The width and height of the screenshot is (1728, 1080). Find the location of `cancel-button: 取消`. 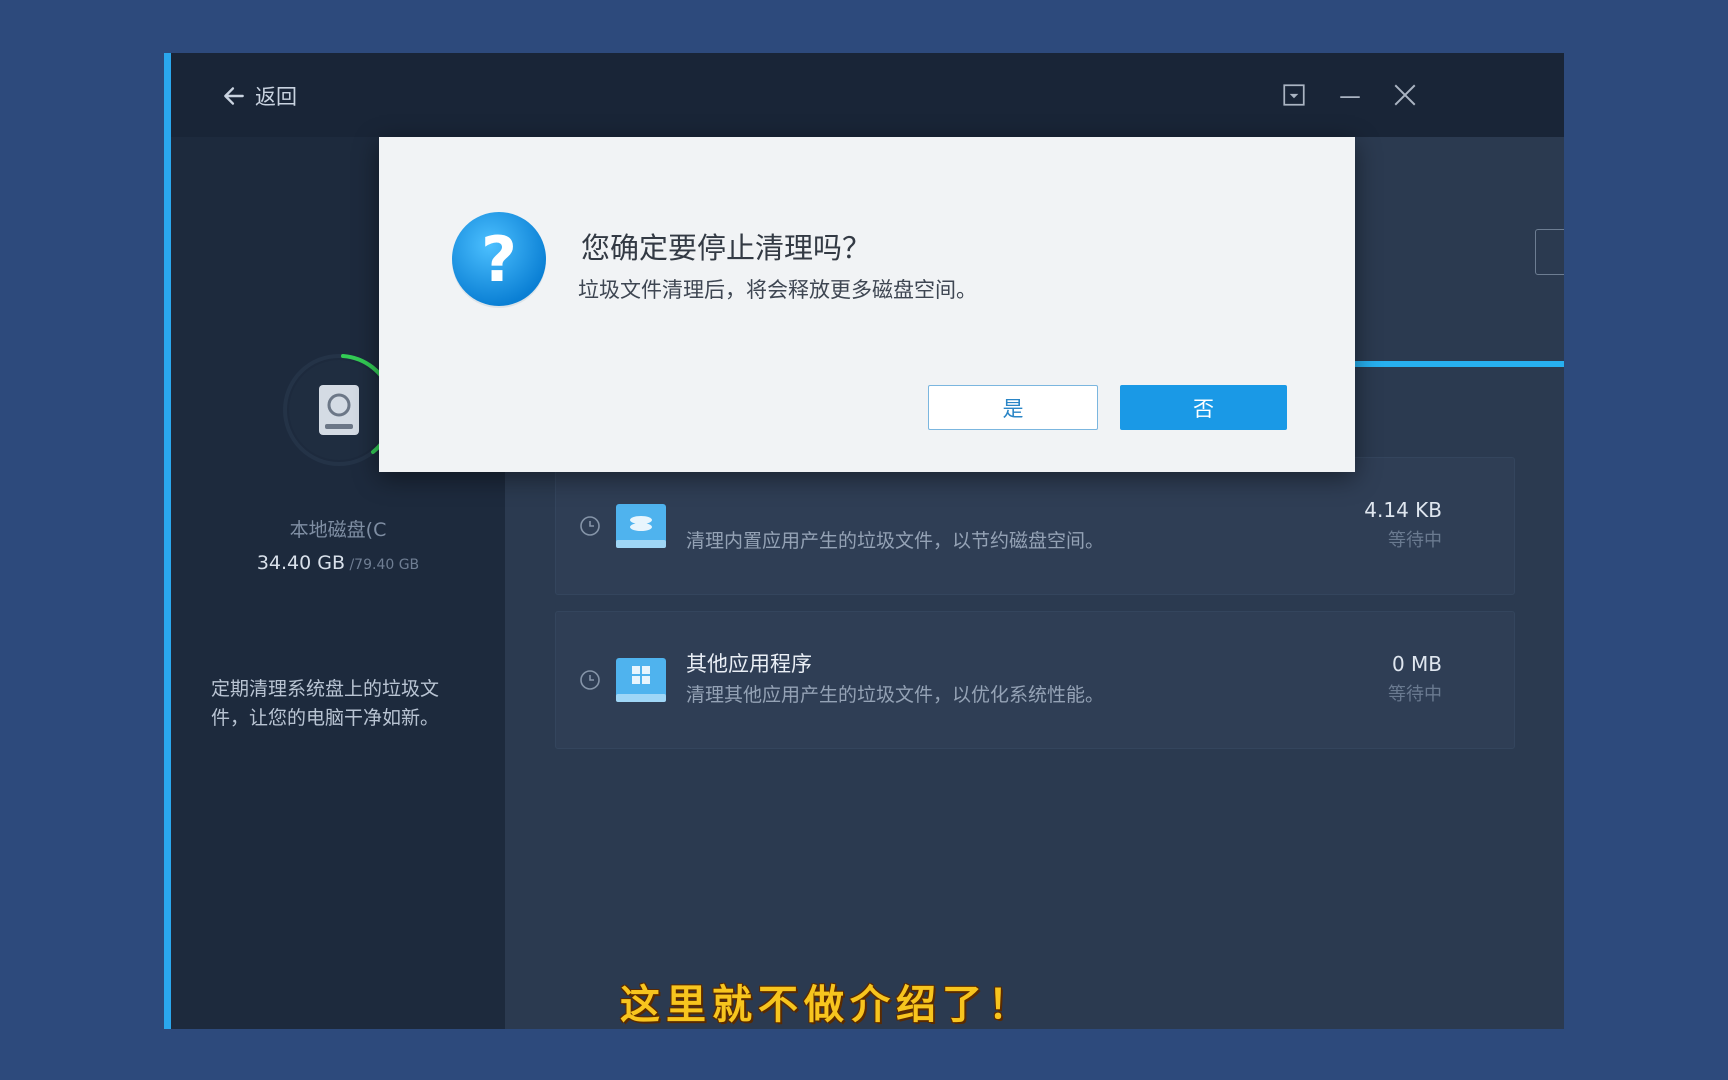

cancel-button: 取消 is located at coordinates (1549, 252).